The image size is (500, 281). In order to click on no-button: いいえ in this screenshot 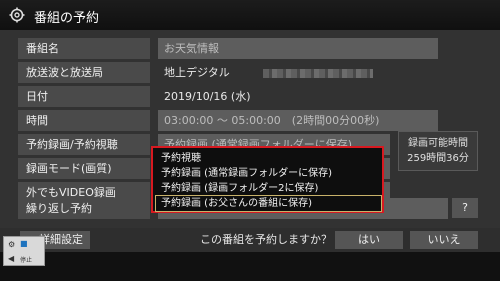, I will do `click(444, 240)`.